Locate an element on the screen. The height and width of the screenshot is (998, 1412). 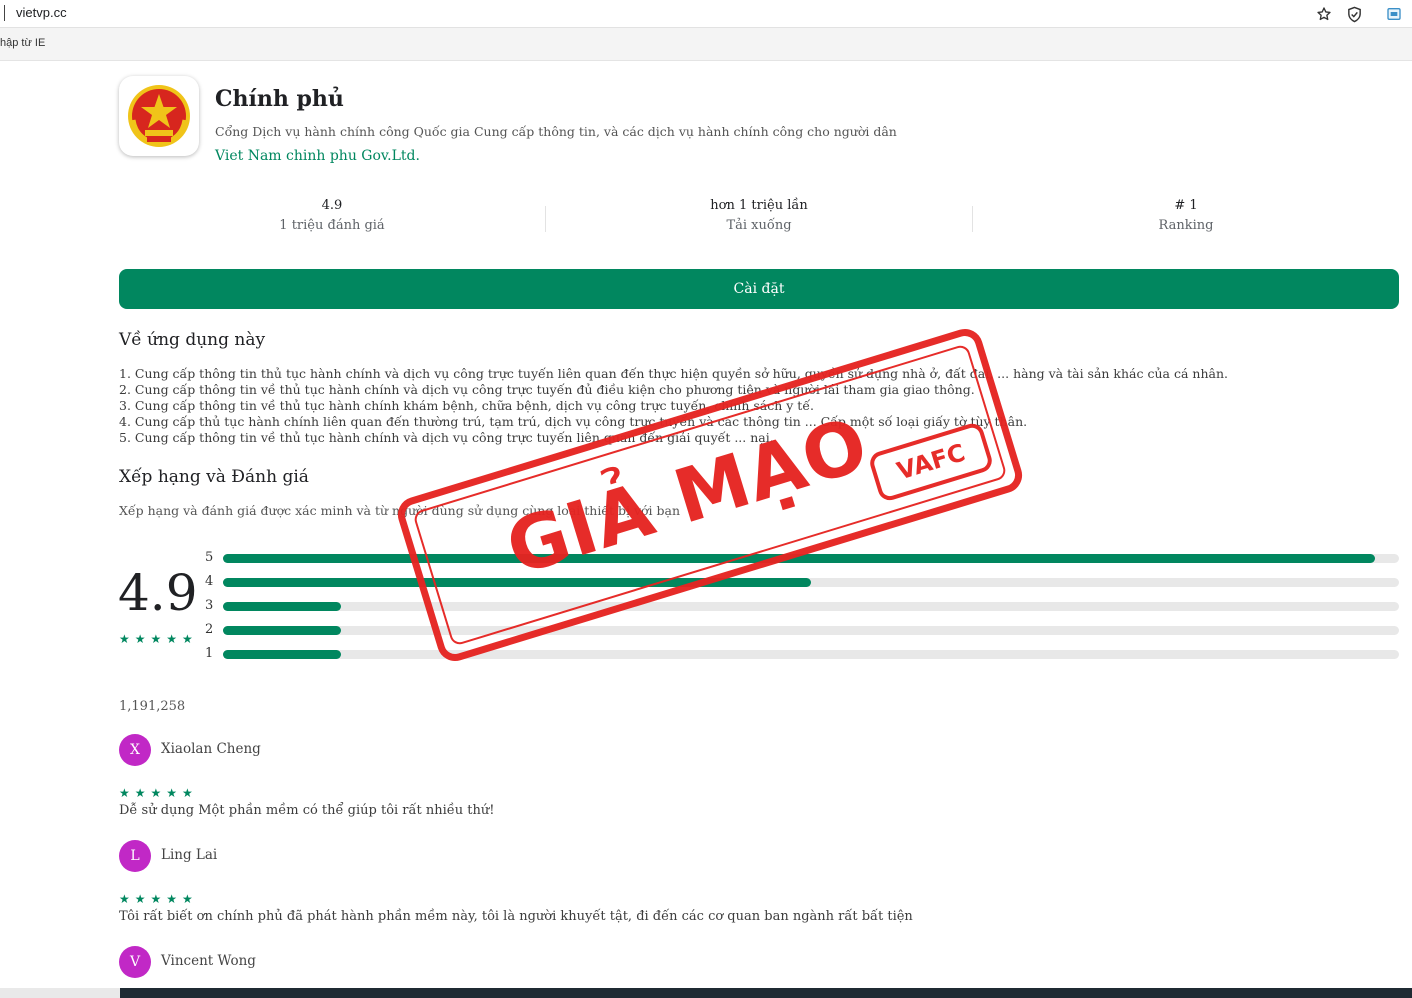
histogram-row: 3 is located at coordinates (802, 606).